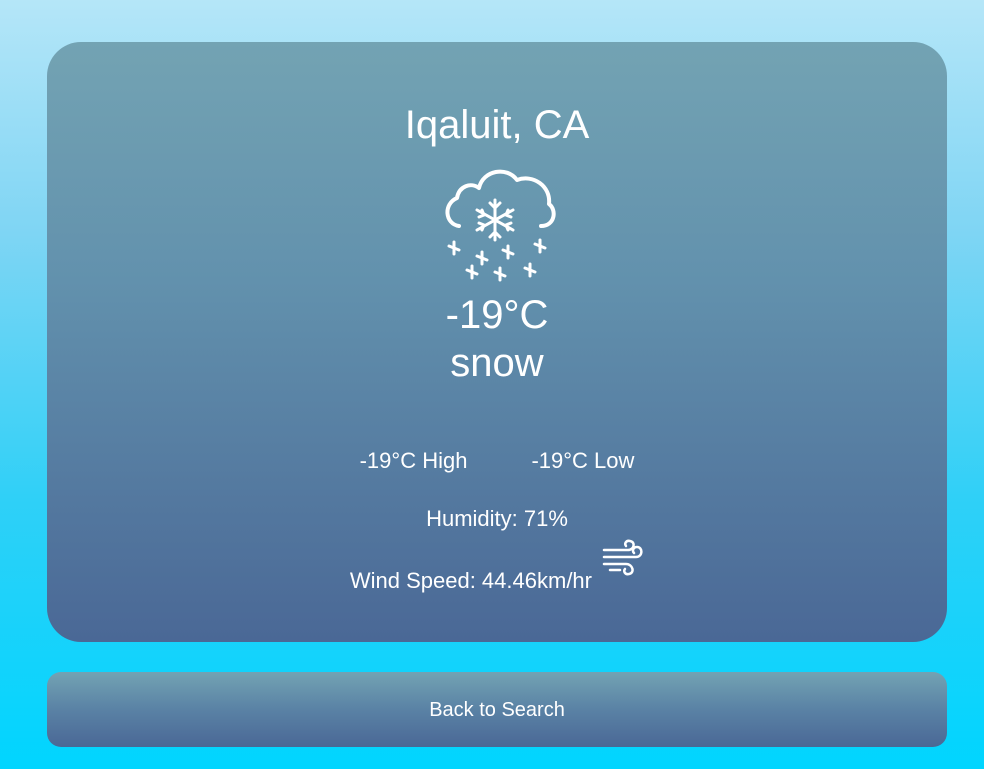 The image size is (984, 769). I want to click on humidity-text: Humidity: 71%, so click(497, 518).